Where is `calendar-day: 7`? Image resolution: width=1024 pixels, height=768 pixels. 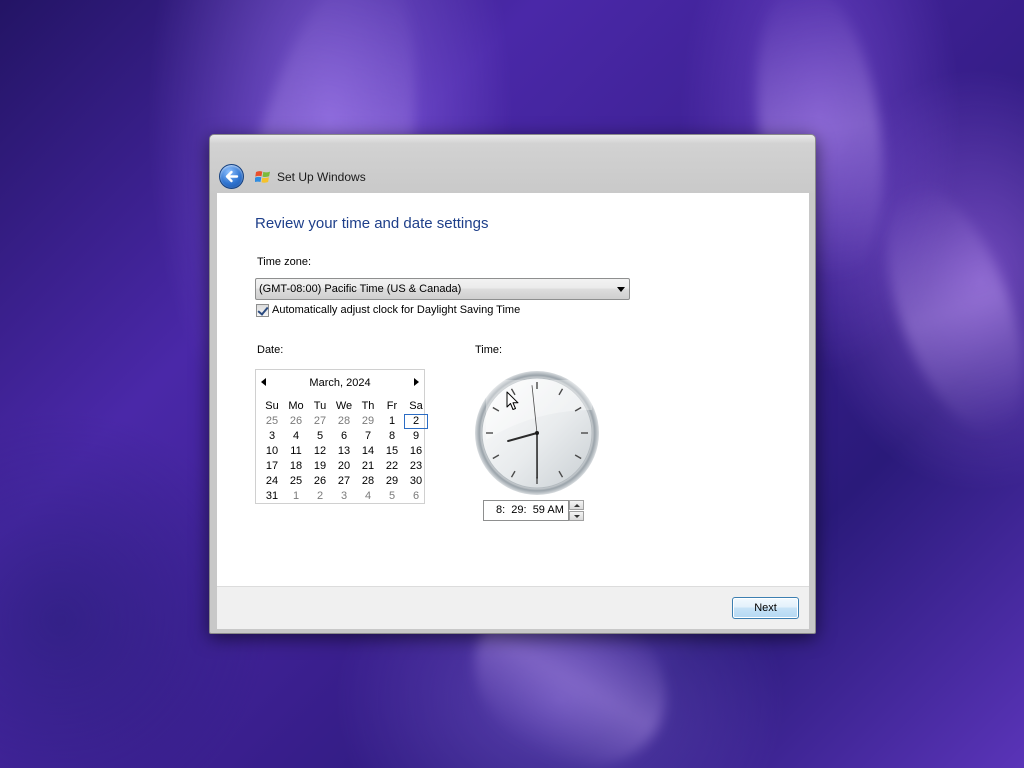 calendar-day: 7 is located at coordinates (368, 436).